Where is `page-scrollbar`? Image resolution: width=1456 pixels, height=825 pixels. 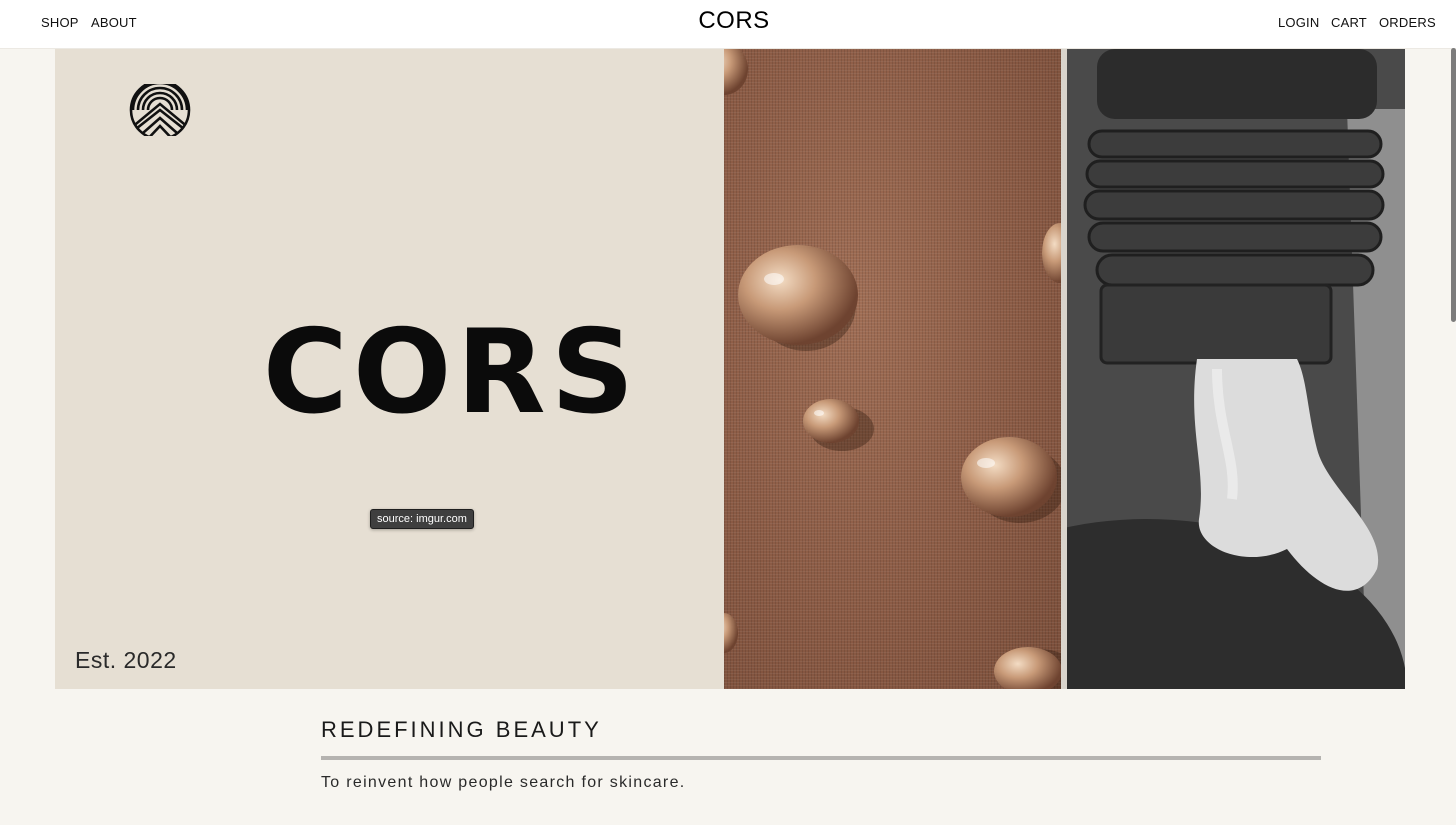
page-scrollbar is located at coordinates (1453, 185).